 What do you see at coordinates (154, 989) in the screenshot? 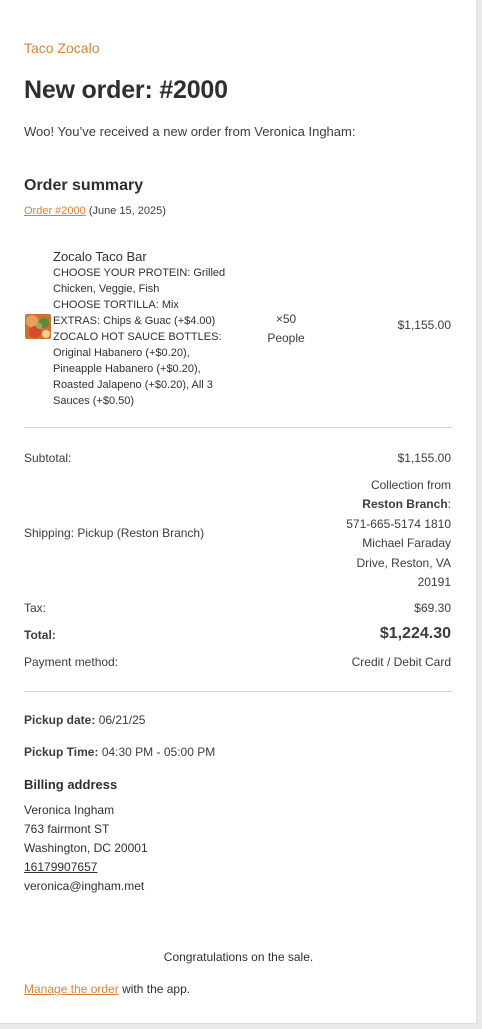
I see `manage-order-suffix: with the app.` at bounding box center [154, 989].